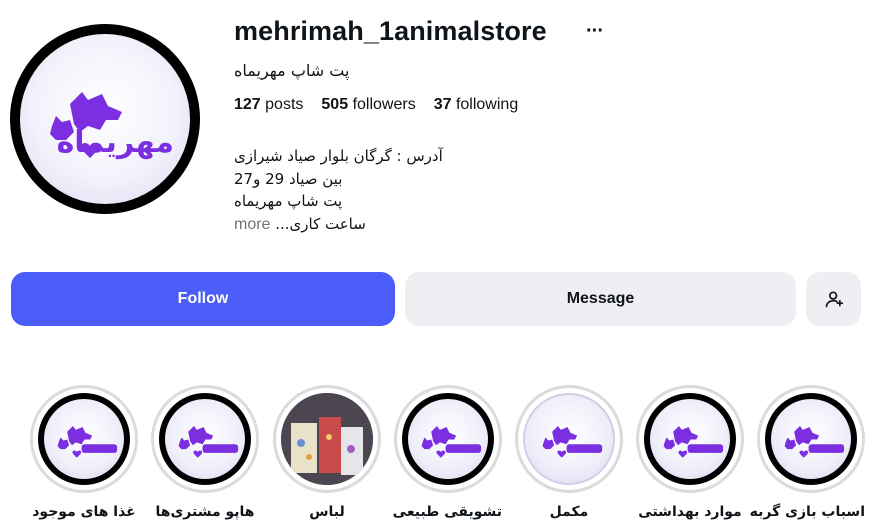  What do you see at coordinates (327, 512) in the screenshot?
I see `highlight-label: لباس` at bounding box center [327, 512].